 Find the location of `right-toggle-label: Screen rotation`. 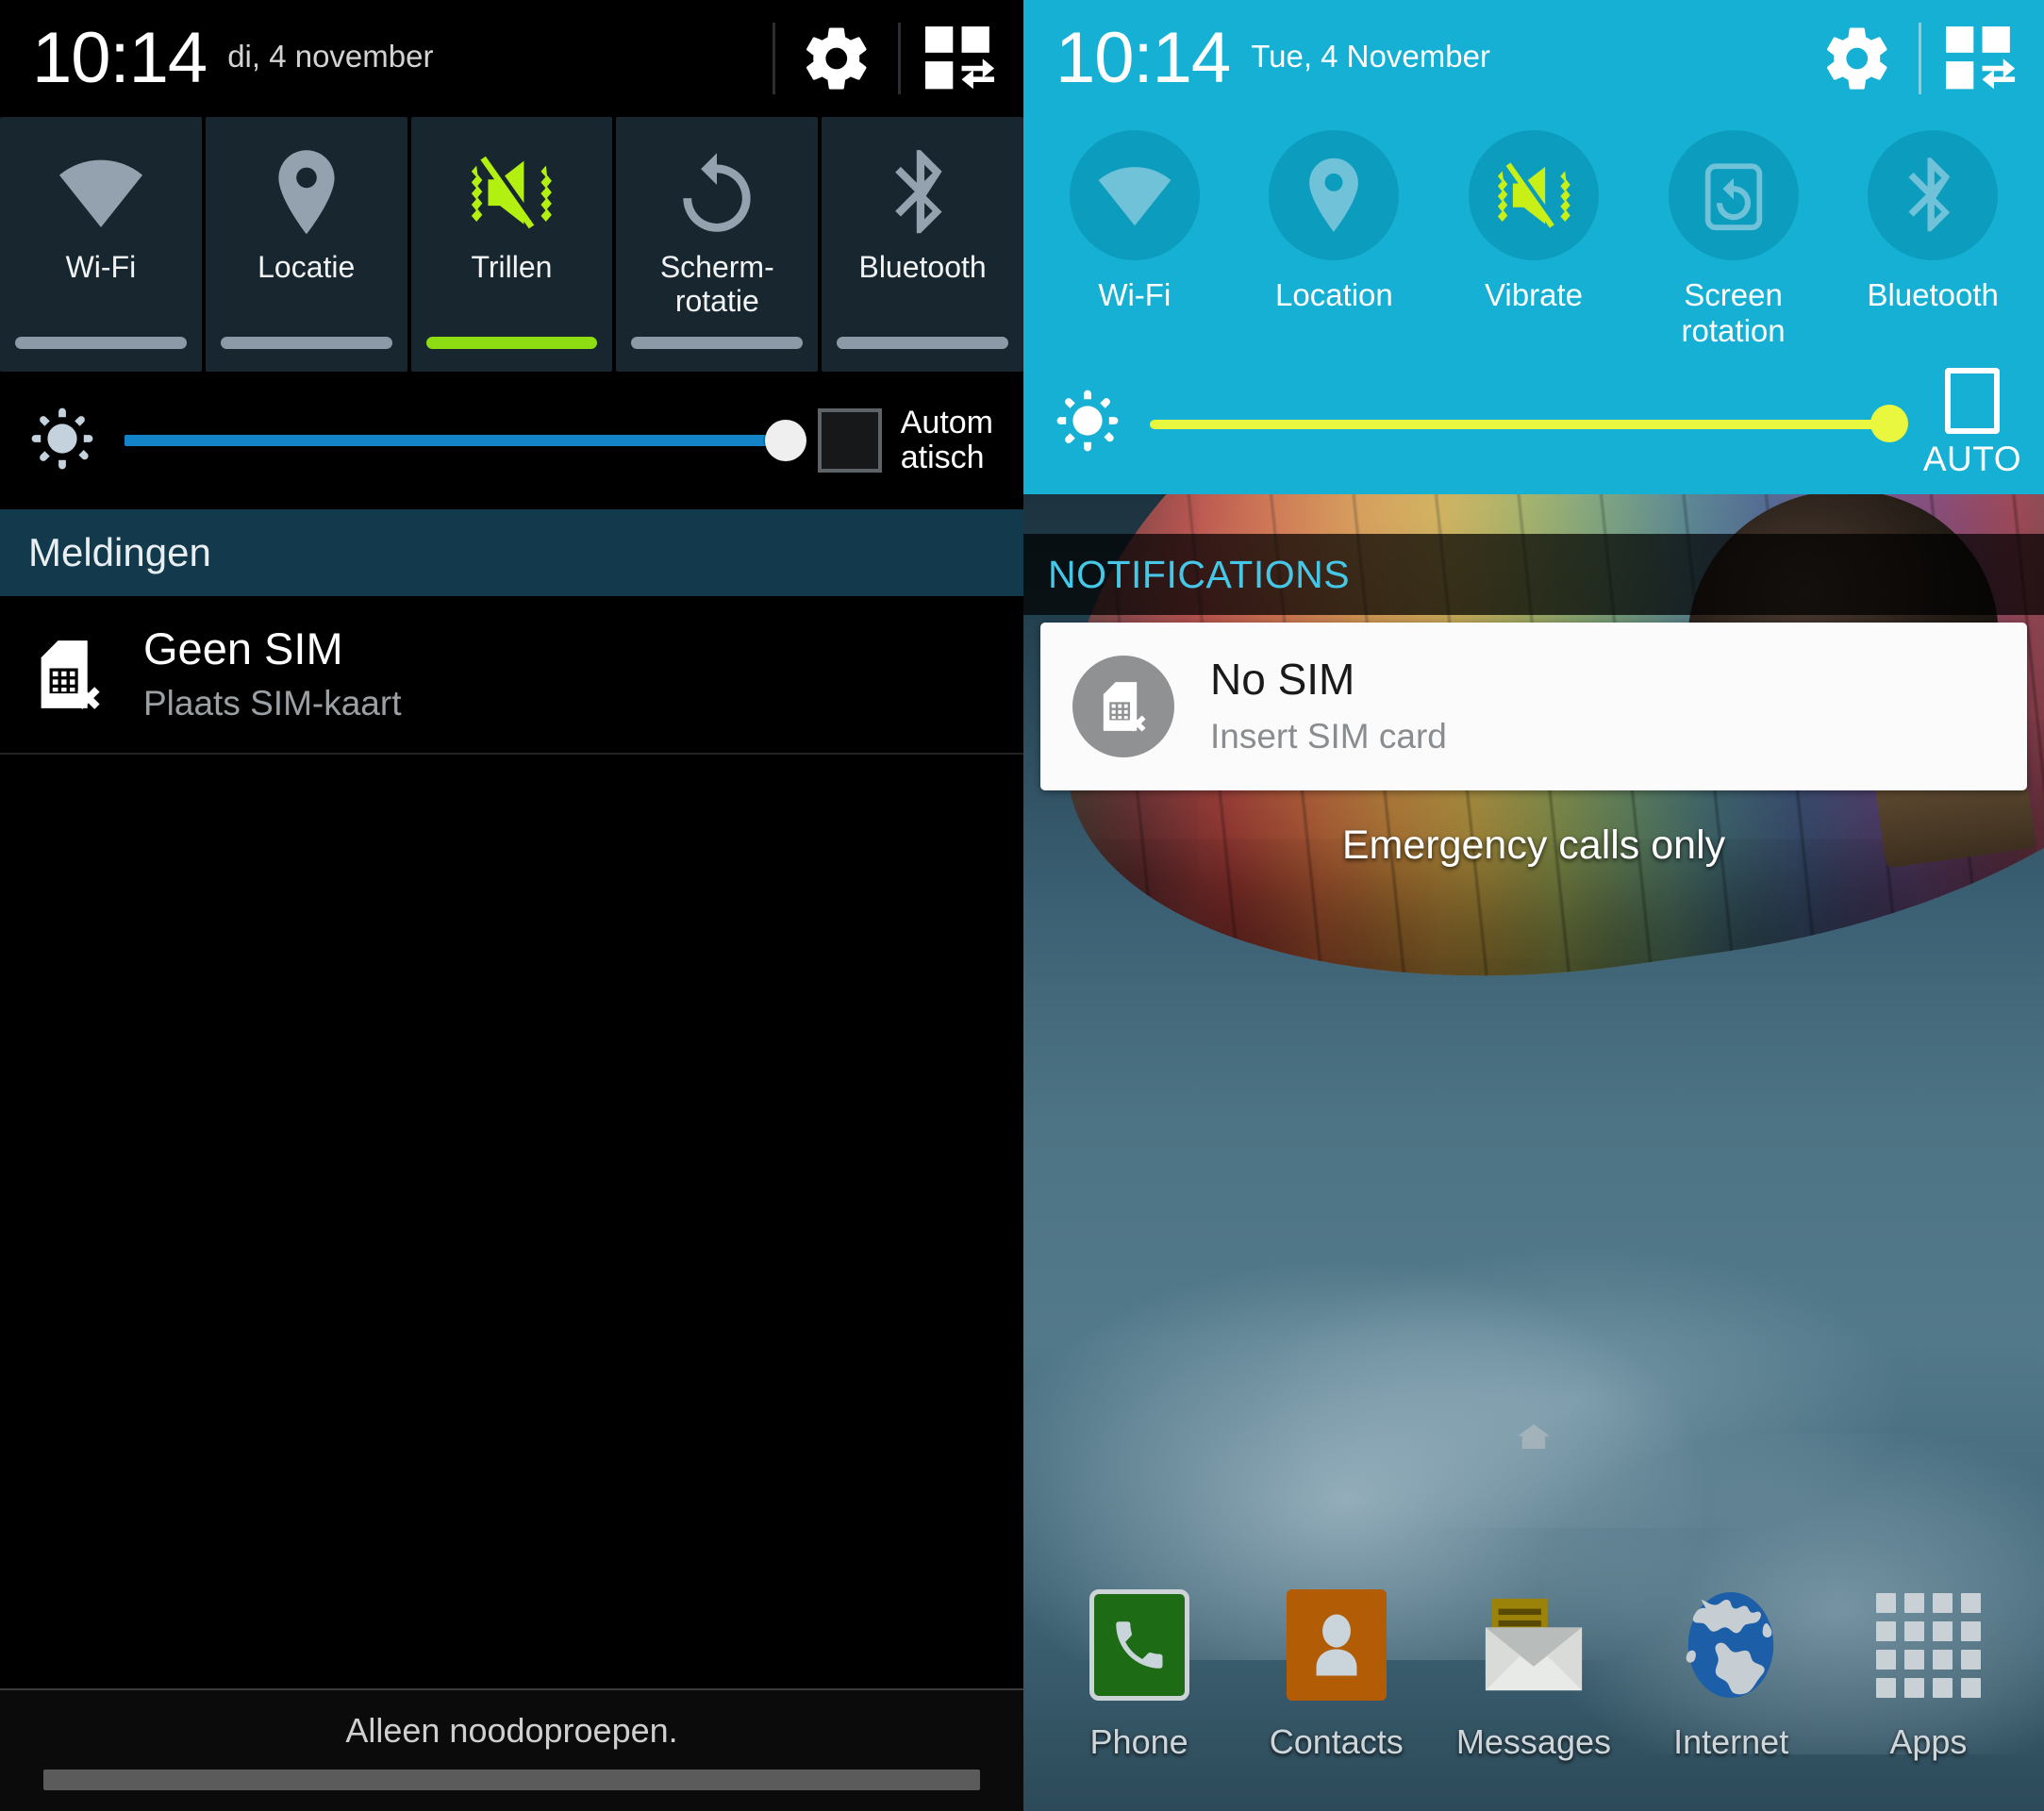

right-toggle-label: Screen rotation is located at coordinates (1734, 312).